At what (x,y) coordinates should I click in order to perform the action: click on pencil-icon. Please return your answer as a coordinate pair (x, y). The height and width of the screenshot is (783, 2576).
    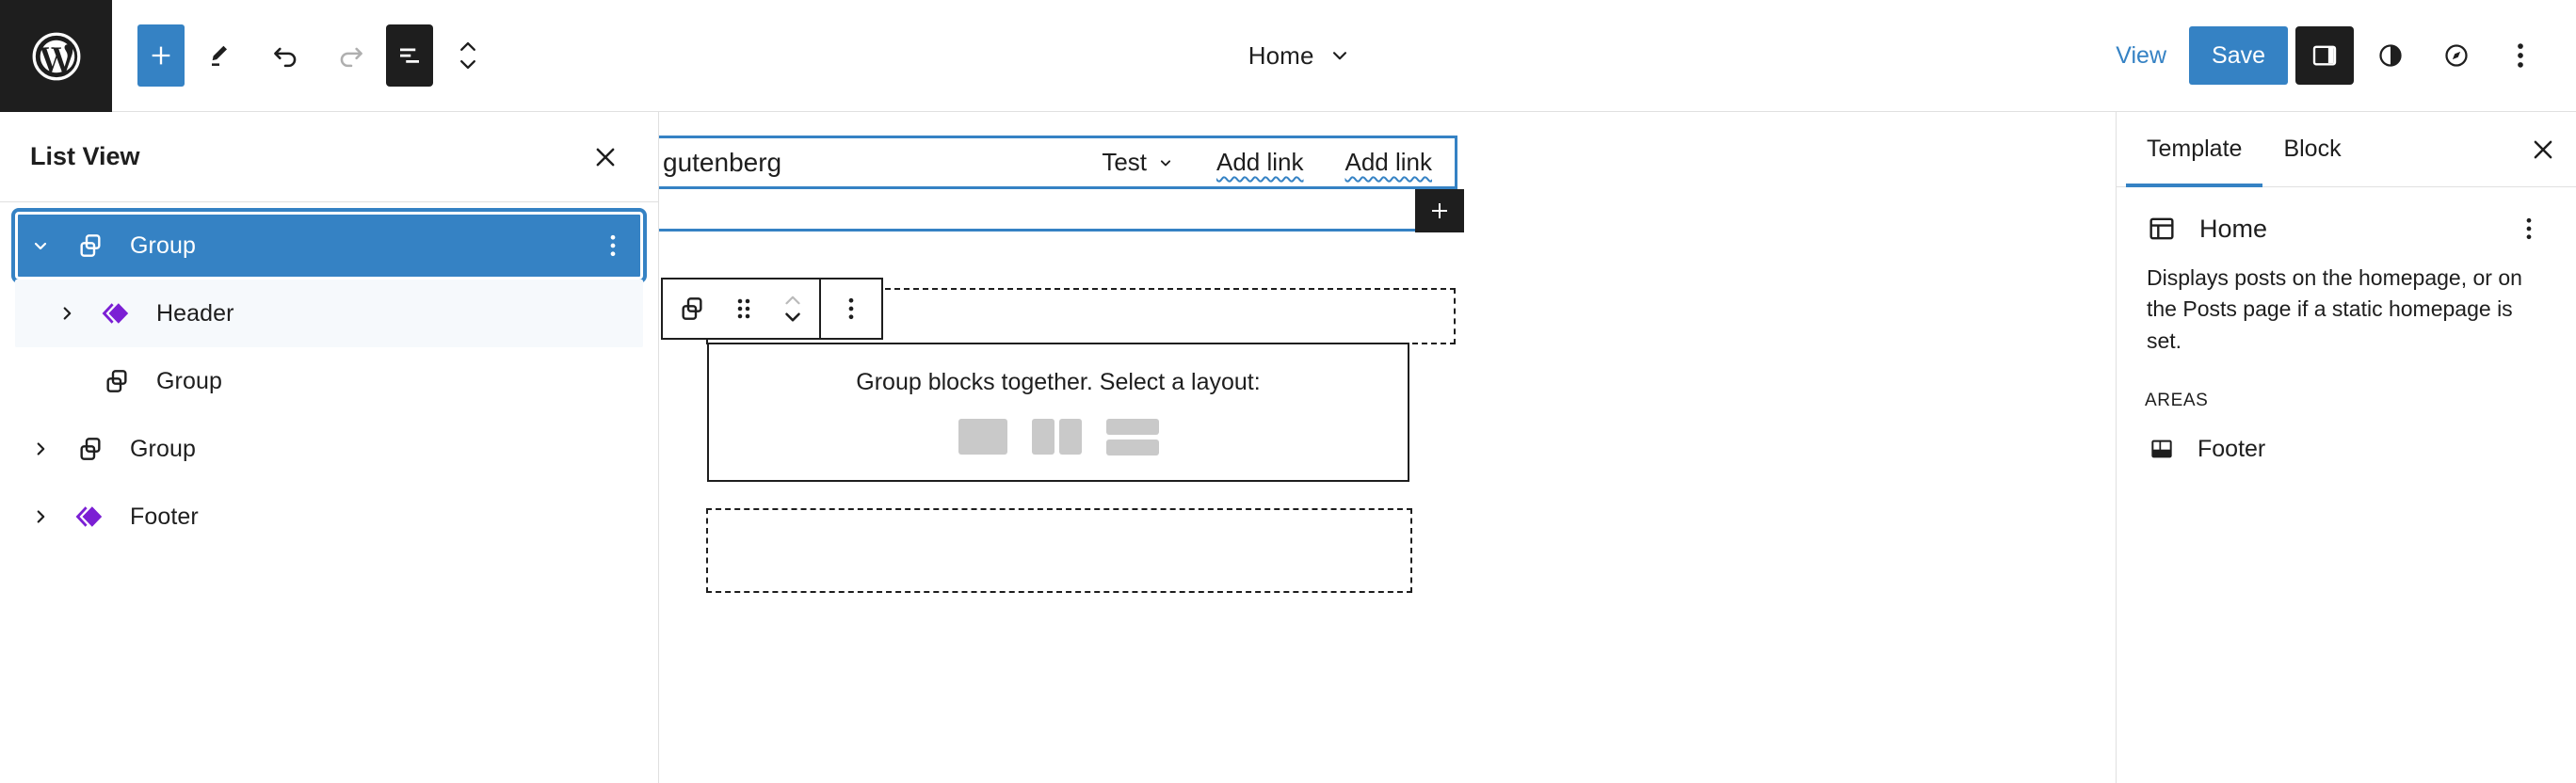
    Looking at the image, I should click on (219, 55).